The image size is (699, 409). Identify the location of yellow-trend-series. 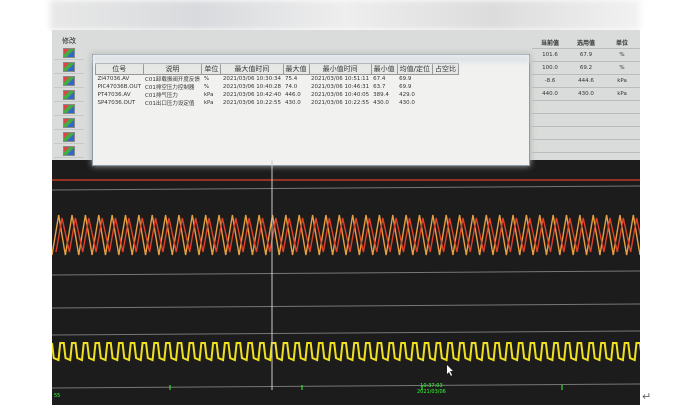
(346, 352).